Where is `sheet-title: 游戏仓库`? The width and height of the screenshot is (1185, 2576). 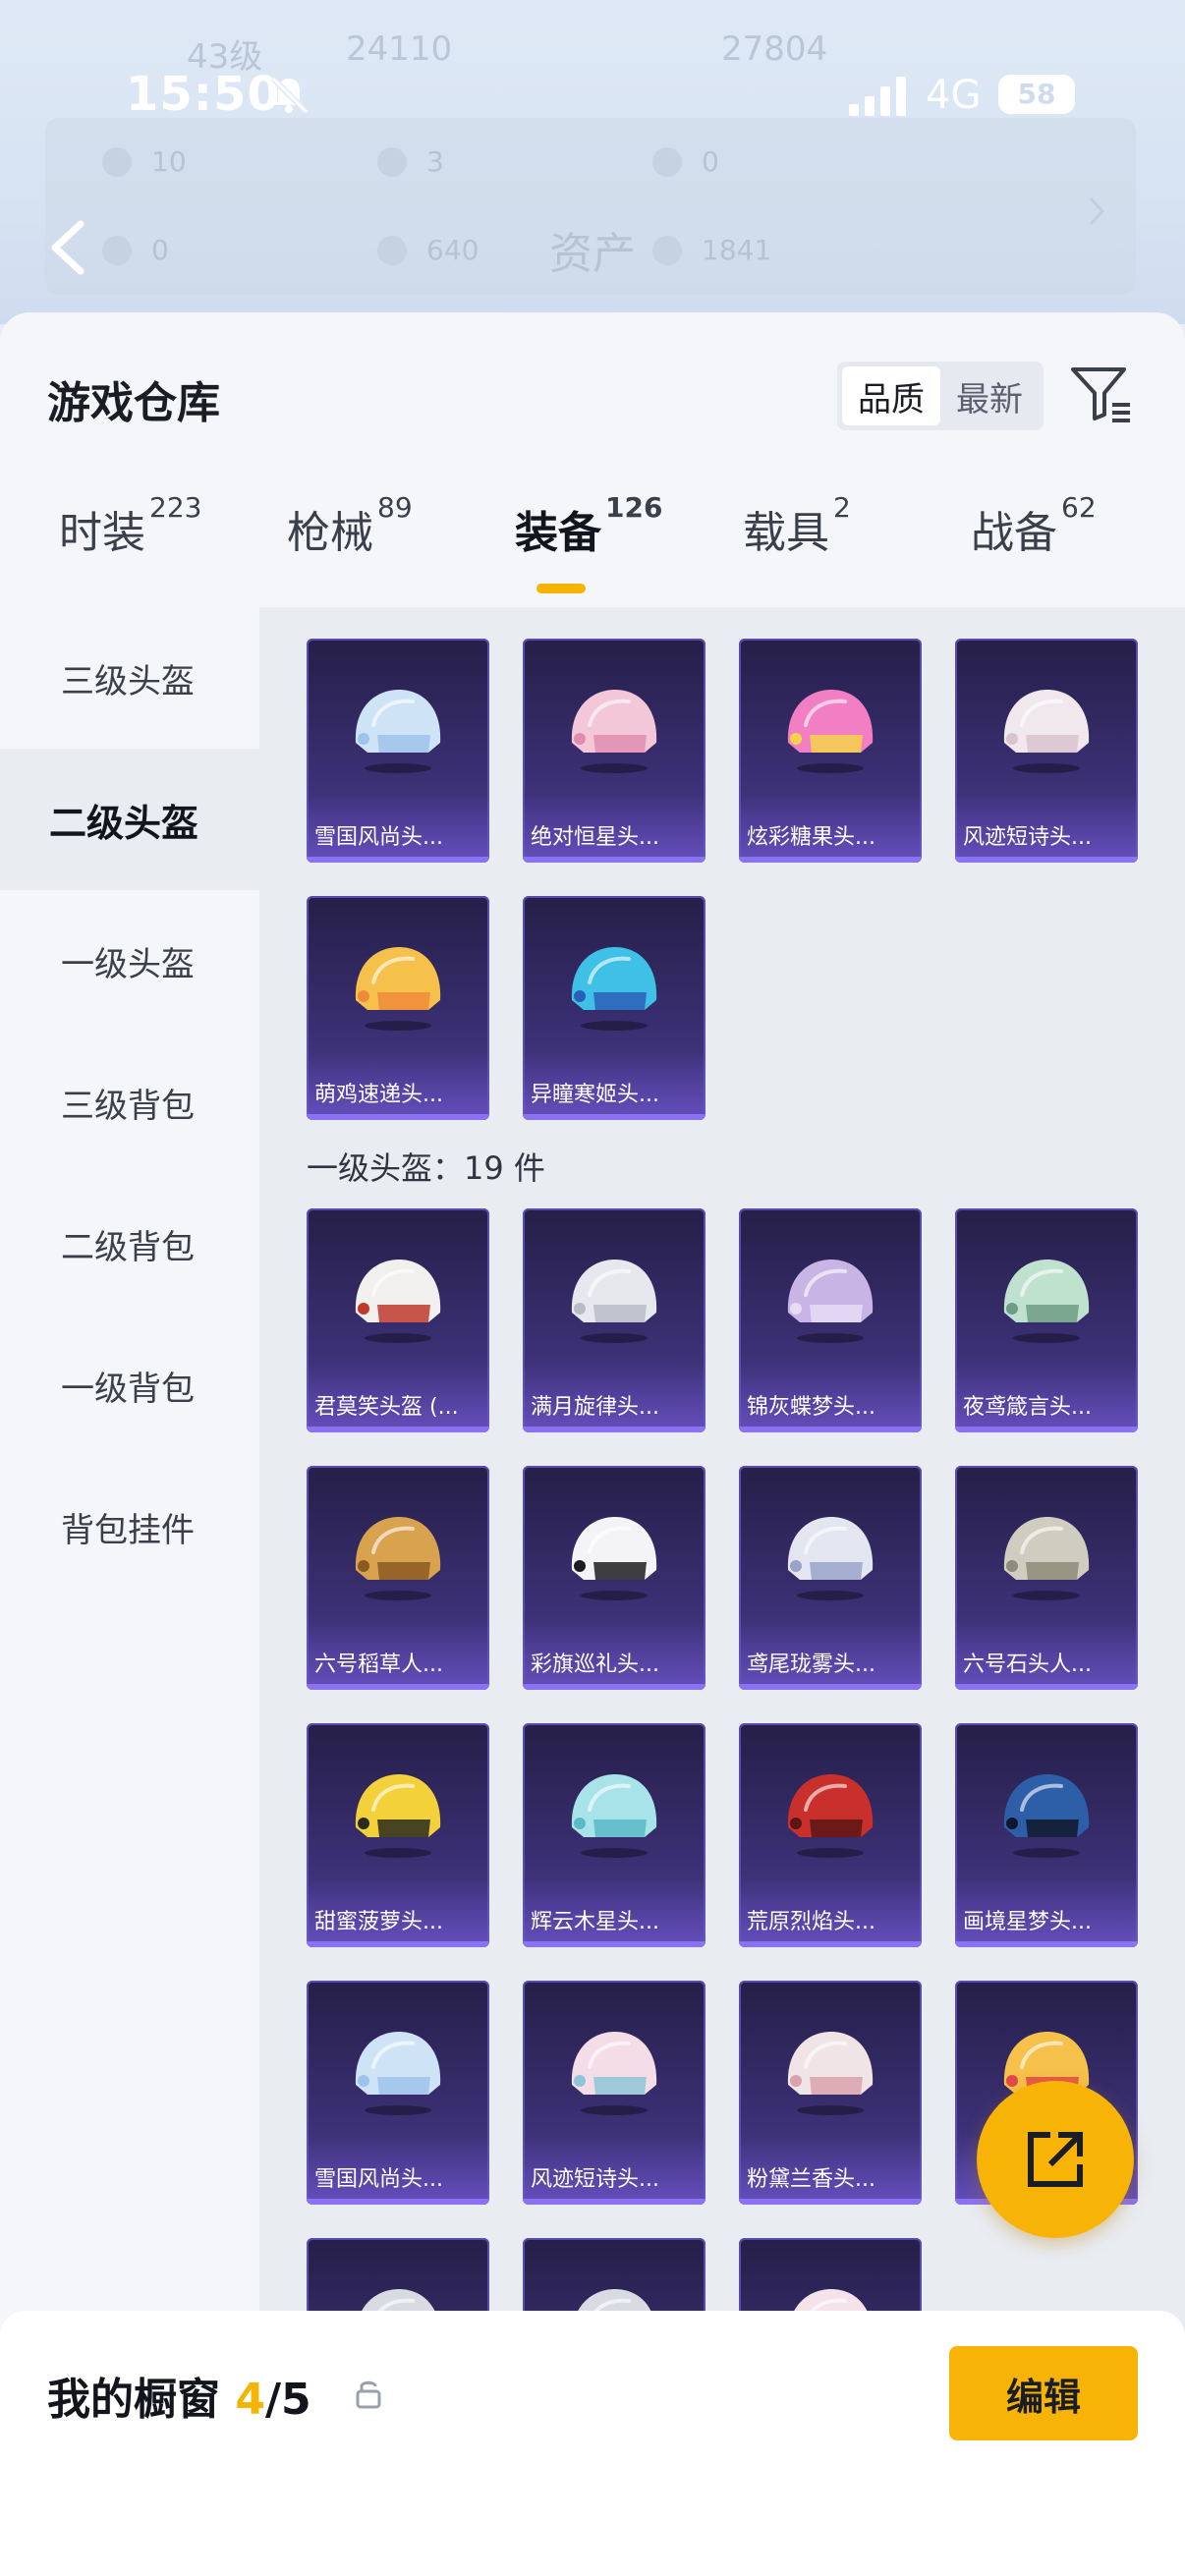 sheet-title: 游戏仓库 is located at coordinates (134, 403).